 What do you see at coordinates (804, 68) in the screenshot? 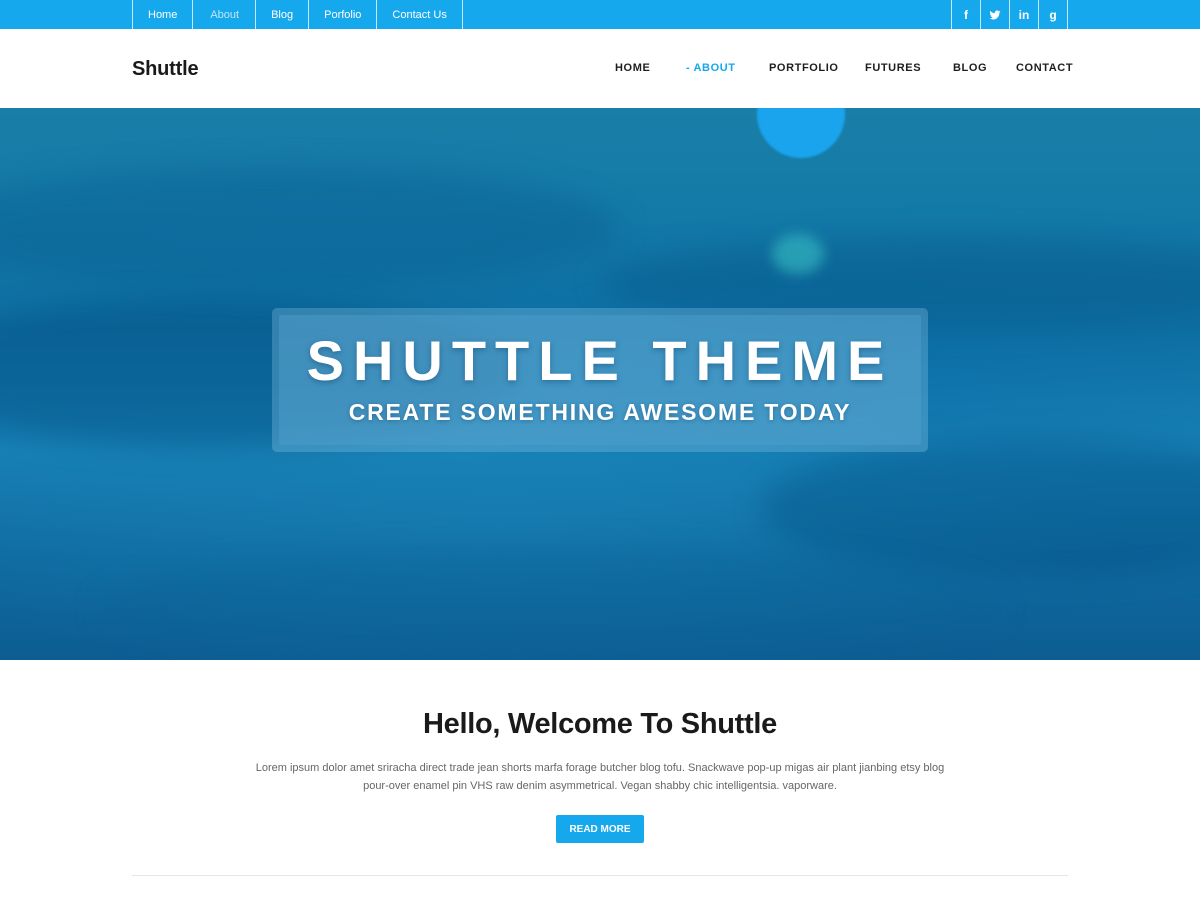
I see `nav-portfolio: PORTFOLIO` at bounding box center [804, 68].